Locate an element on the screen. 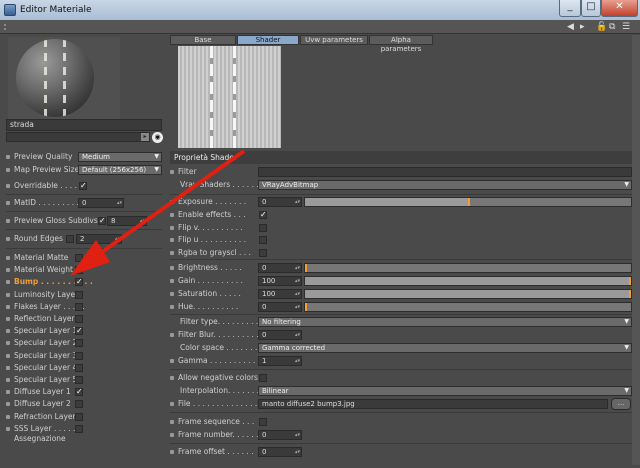 The image size is (640, 468). gamma-input: 1 ▴▾ is located at coordinates (280, 361).